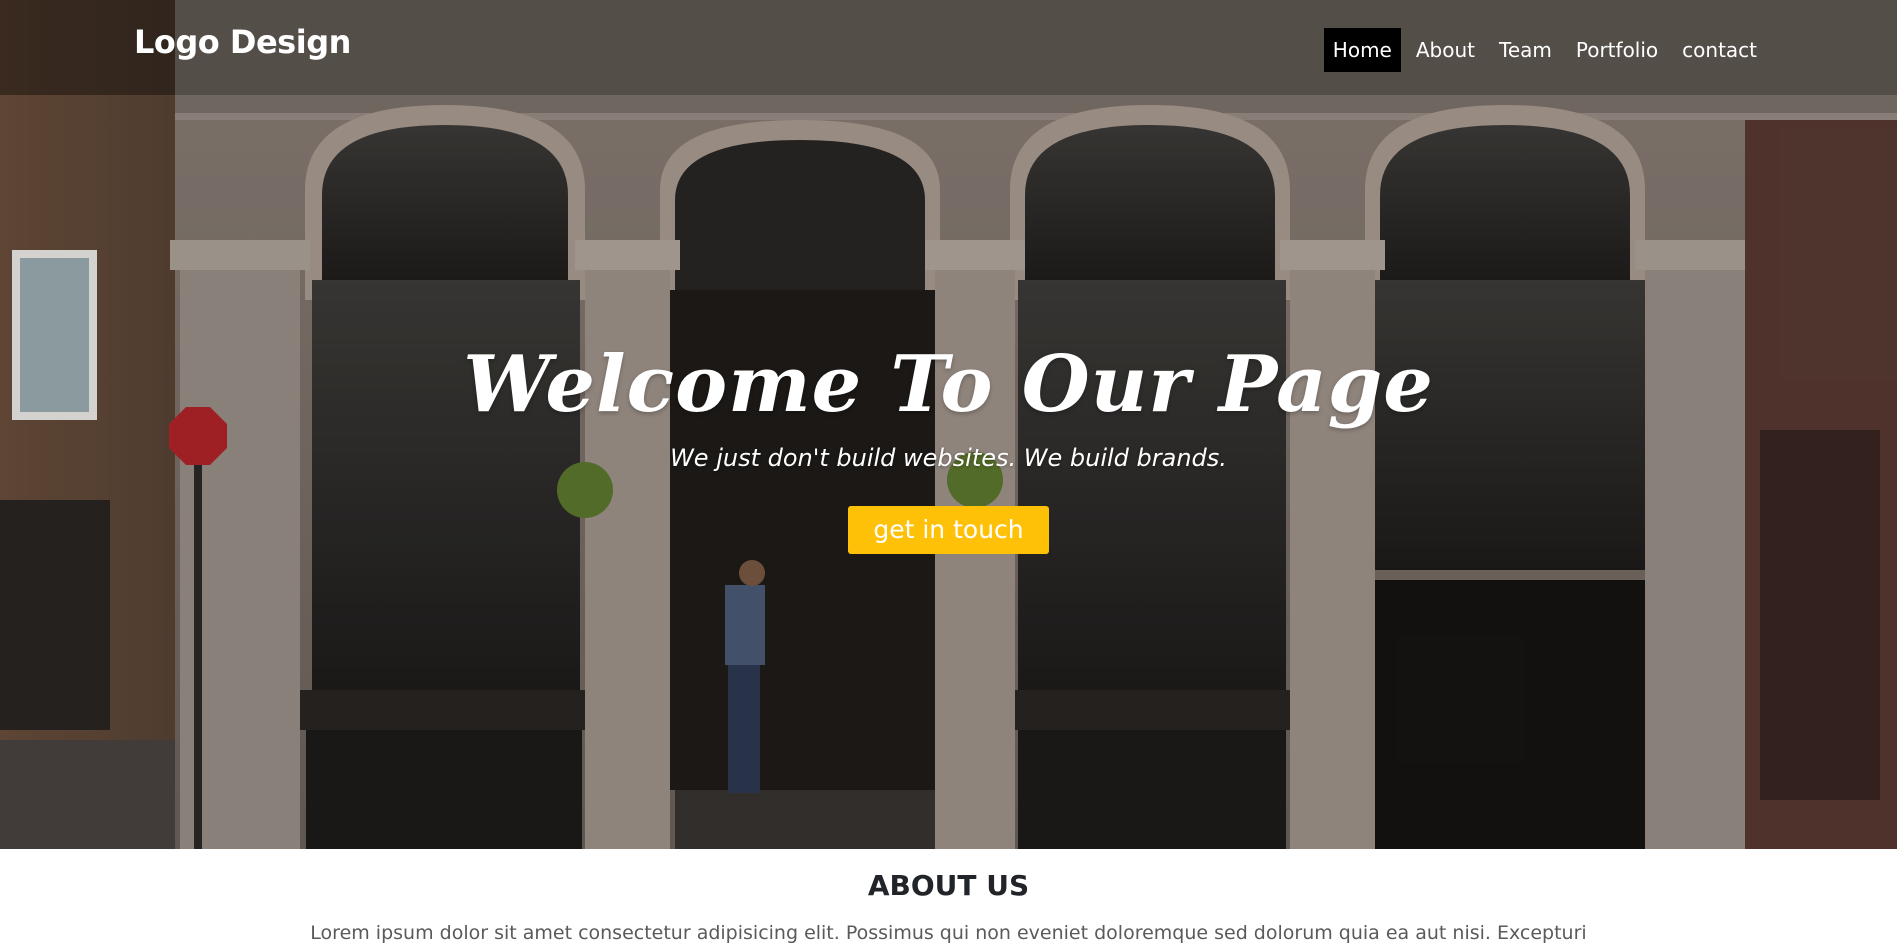  I want to click on nav-item-portfolio: Portfolio, so click(1617, 50).